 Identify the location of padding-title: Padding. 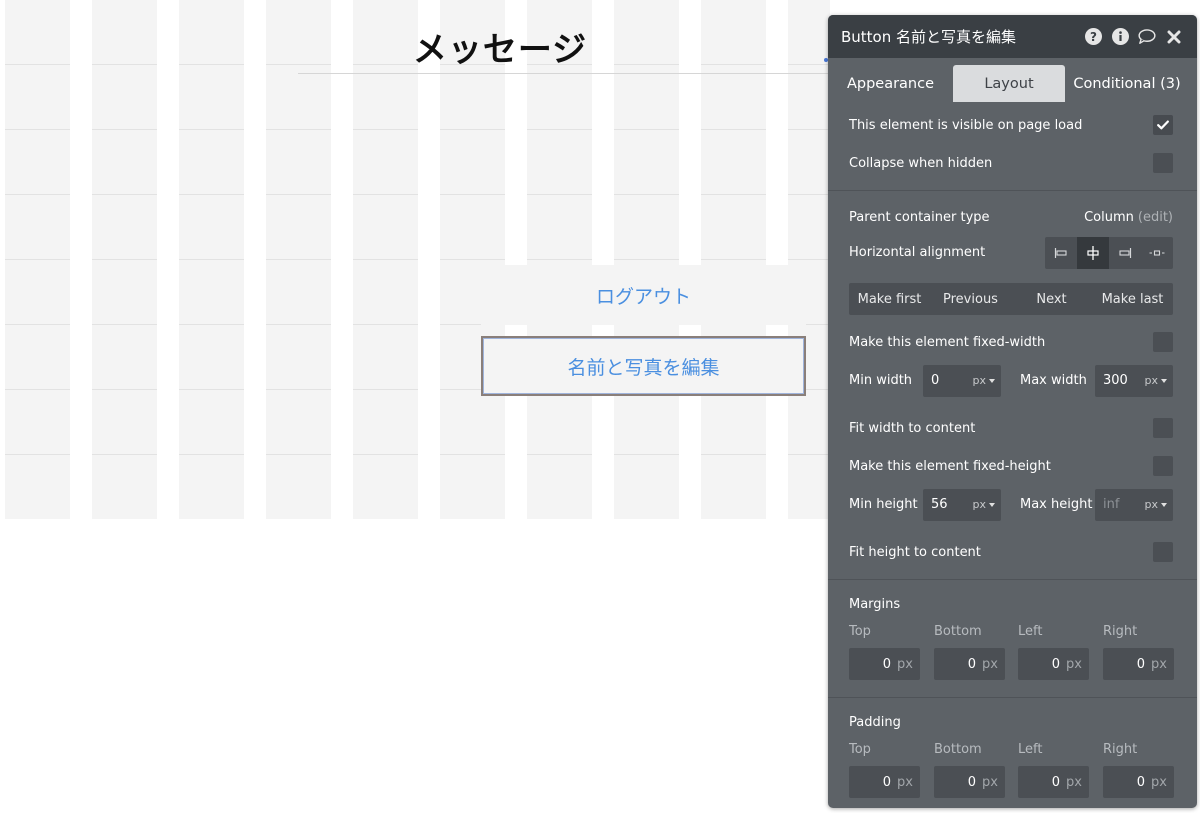
(875, 722).